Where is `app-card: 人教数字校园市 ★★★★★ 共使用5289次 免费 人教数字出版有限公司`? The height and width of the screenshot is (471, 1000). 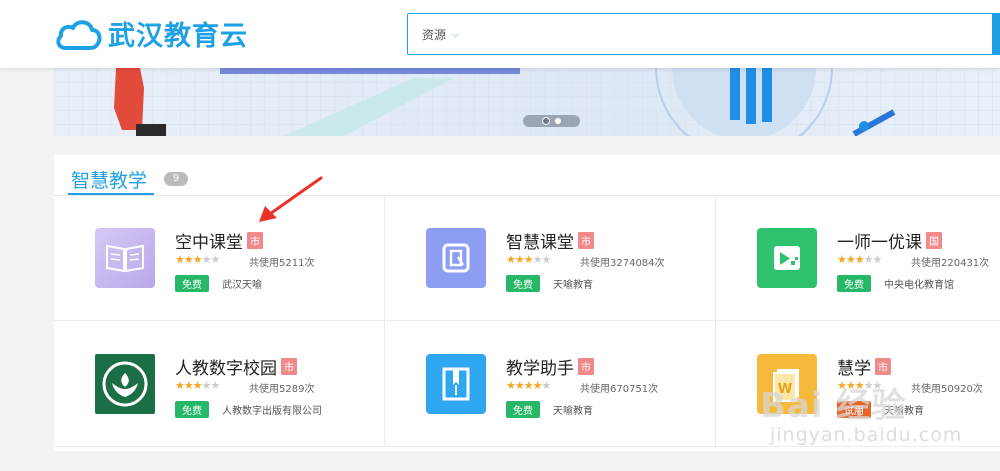
app-card: 人教数字校园市 ★★★★★ 共使用5289次 免费 人教数字出版有限公司 is located at coordinates (219, 384).